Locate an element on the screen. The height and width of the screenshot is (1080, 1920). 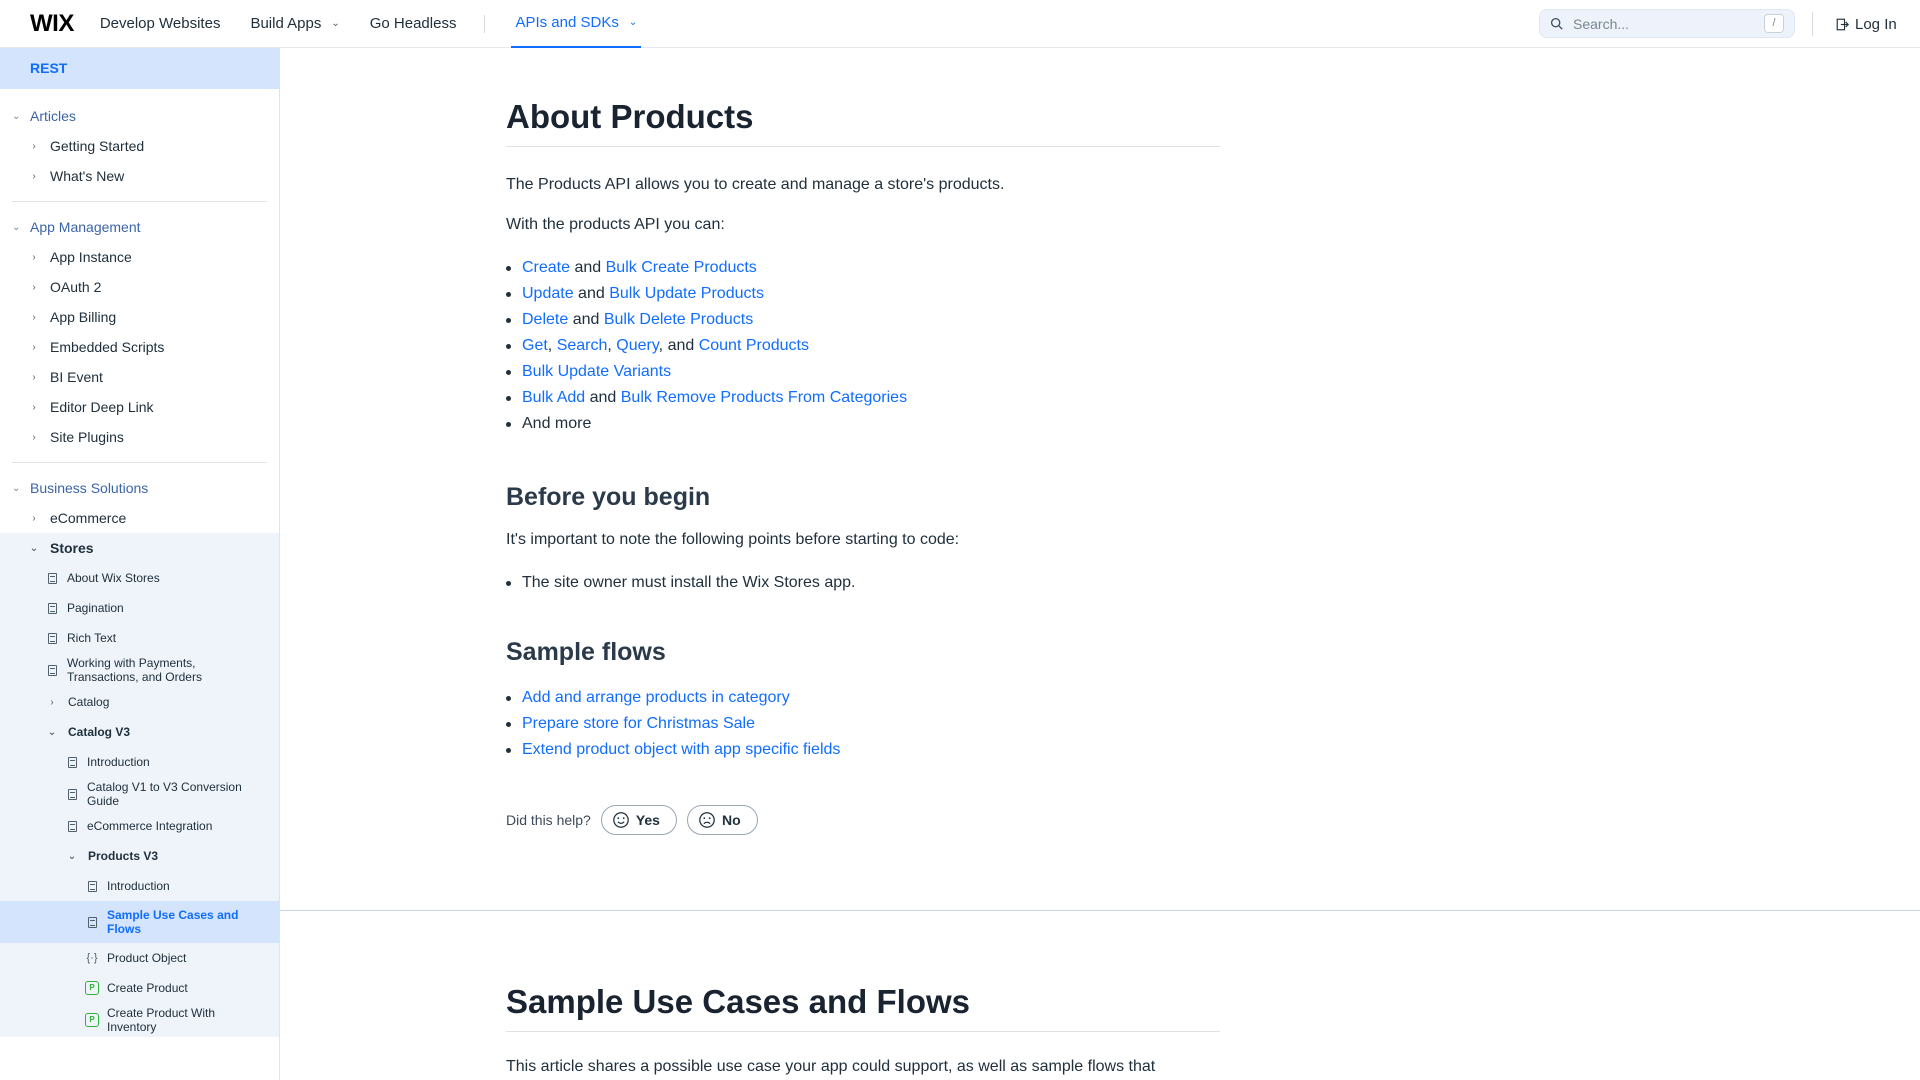
flow-link: Prepare store for Christmas Sale is located at coordinates (638, 723).